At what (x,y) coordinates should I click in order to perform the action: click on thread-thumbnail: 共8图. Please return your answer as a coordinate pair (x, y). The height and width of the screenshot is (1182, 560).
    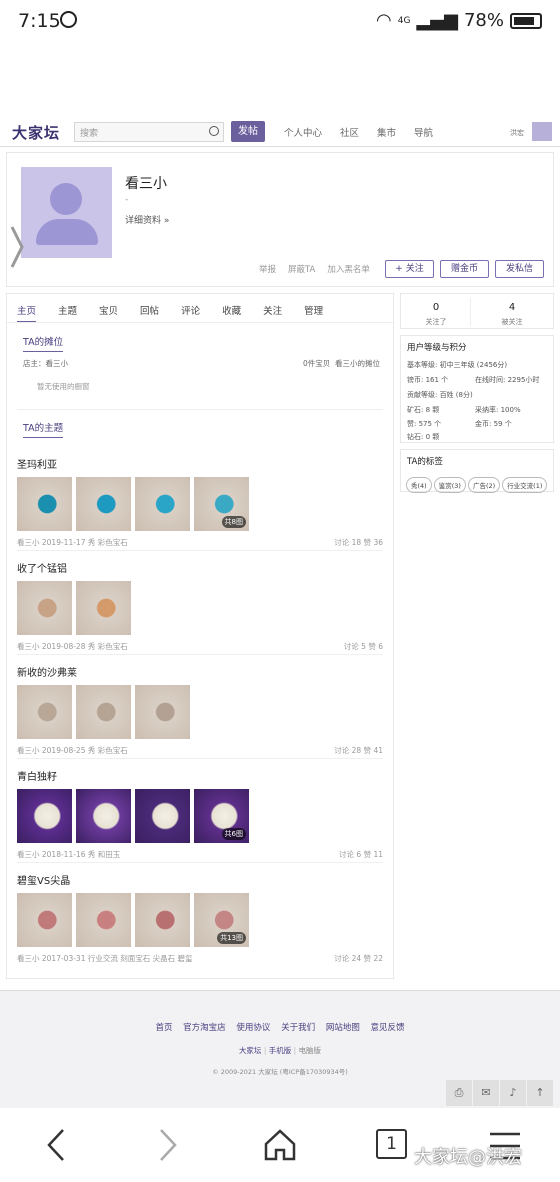
    Looking at the image, I should click on (221, 504).